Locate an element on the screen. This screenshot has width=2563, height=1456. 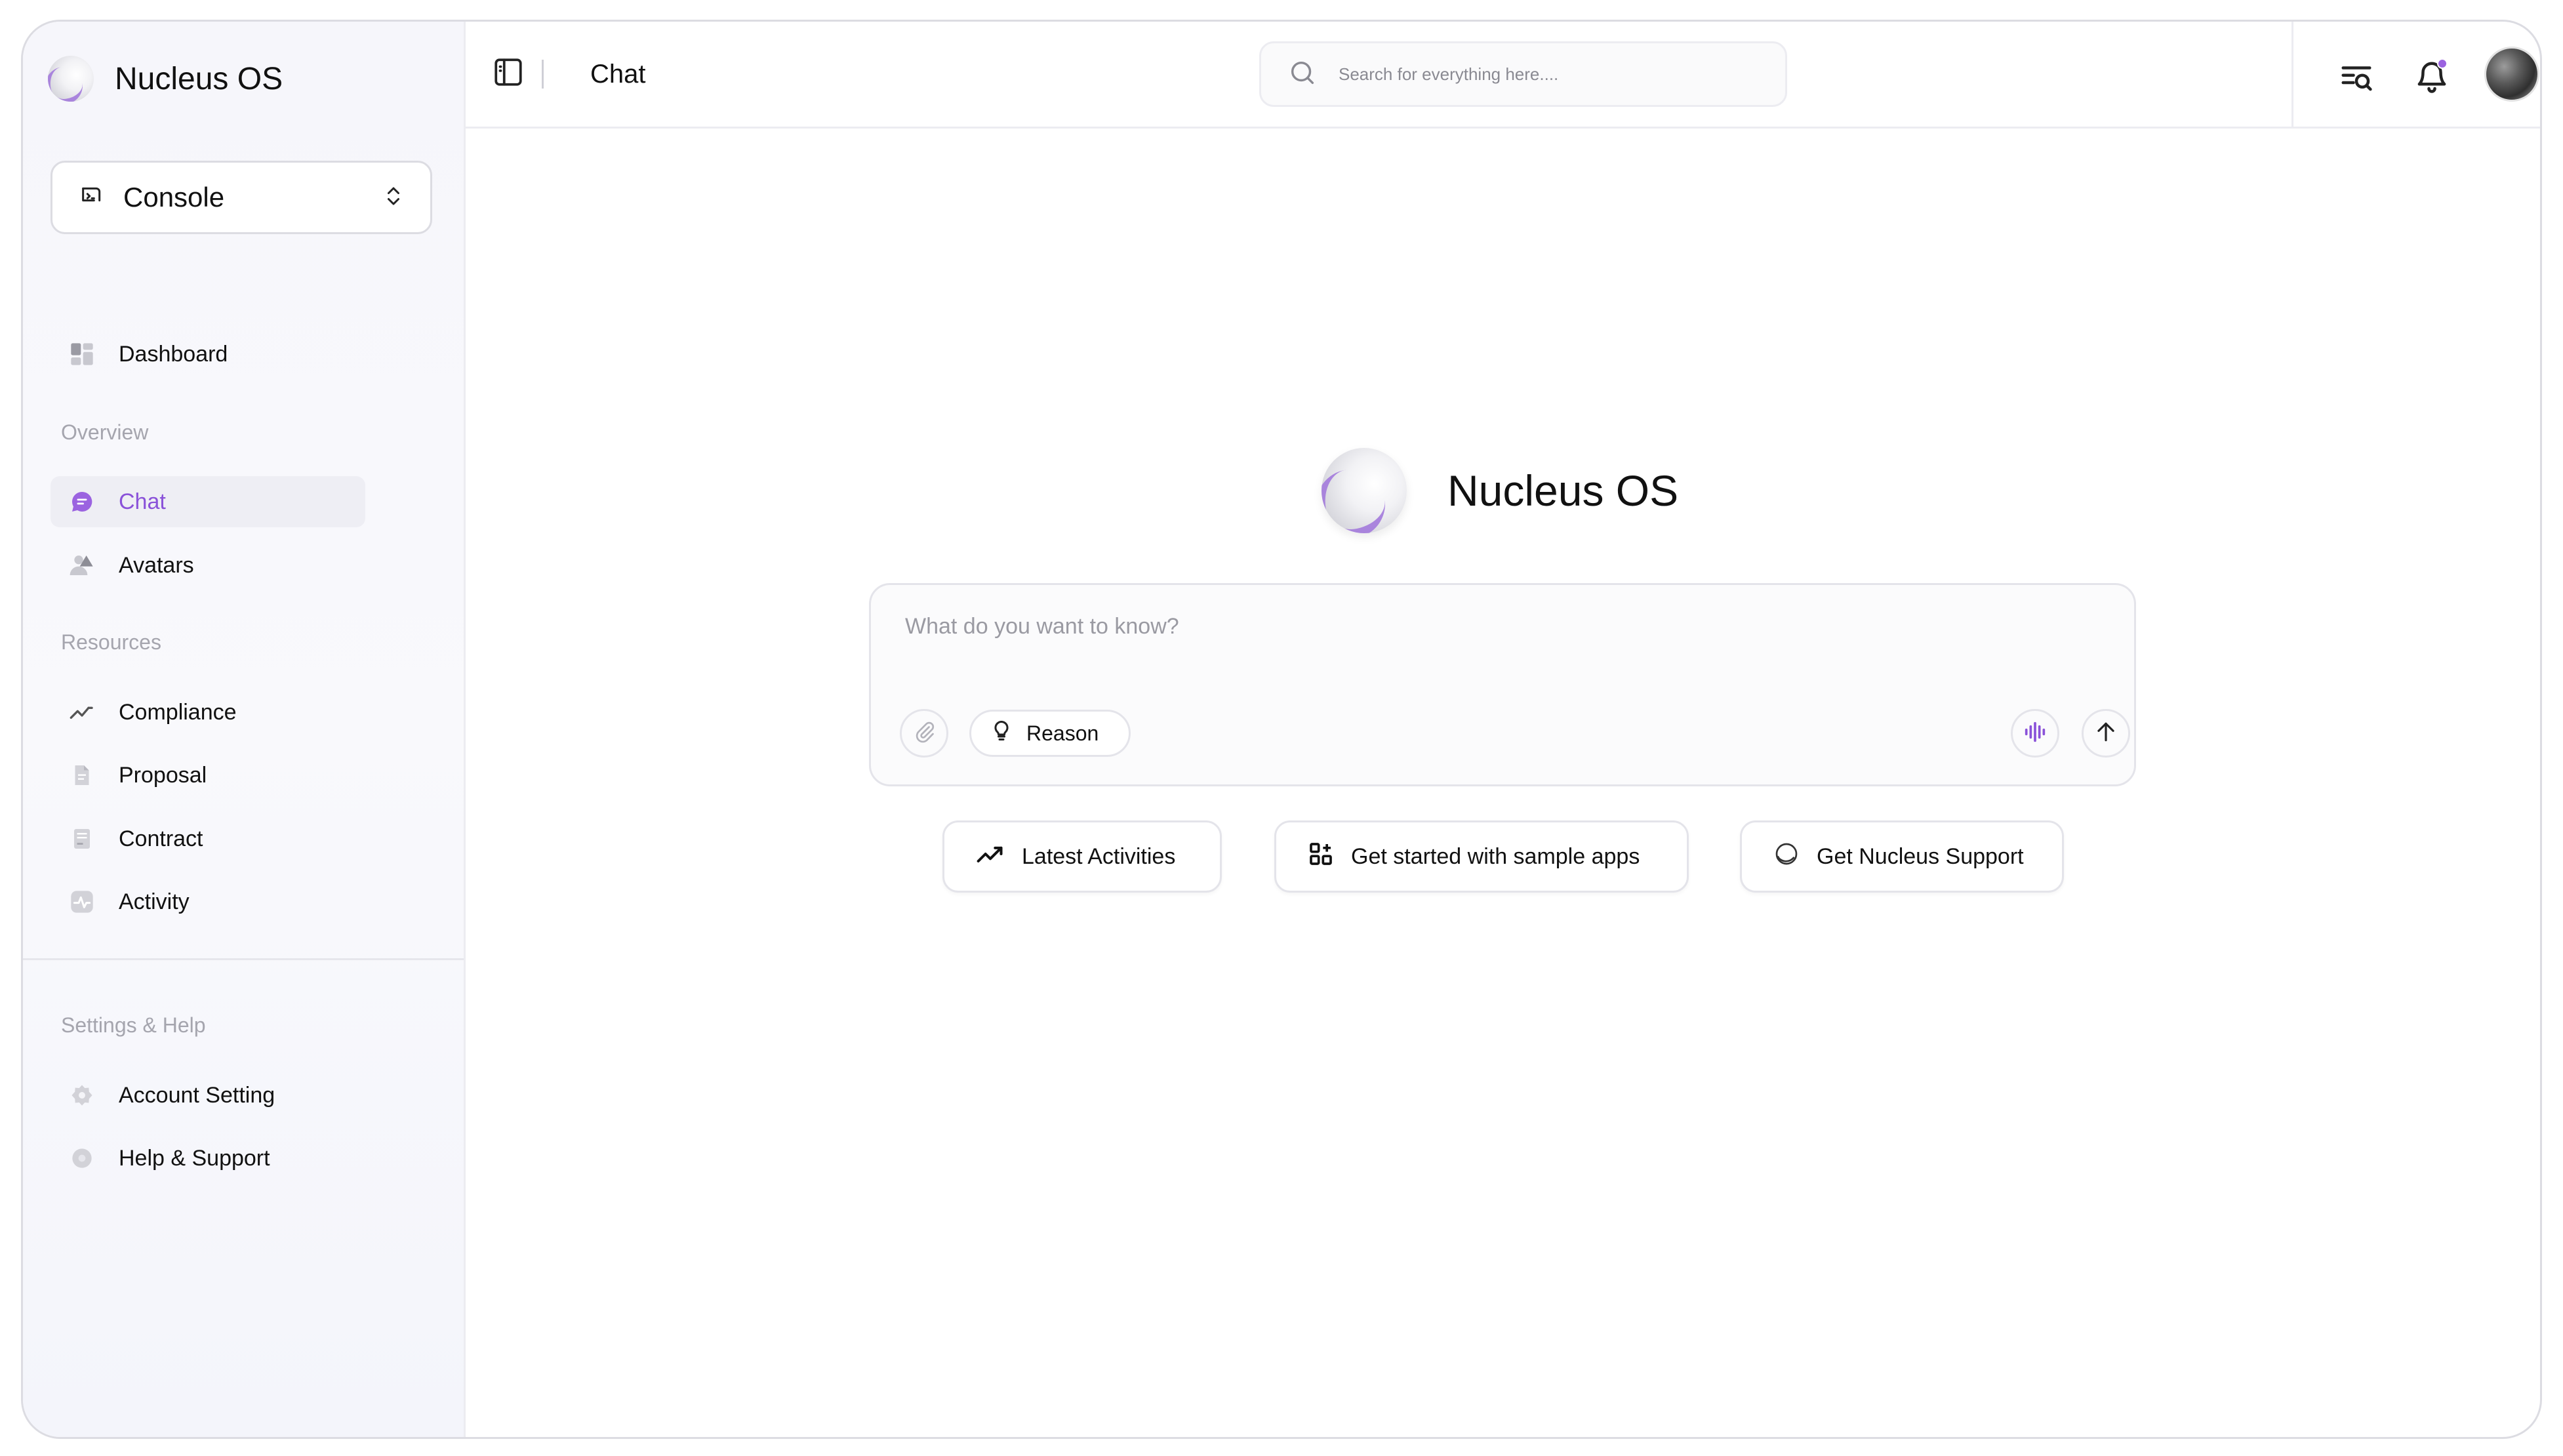
search-bar is located at coordinates (1523, 74).